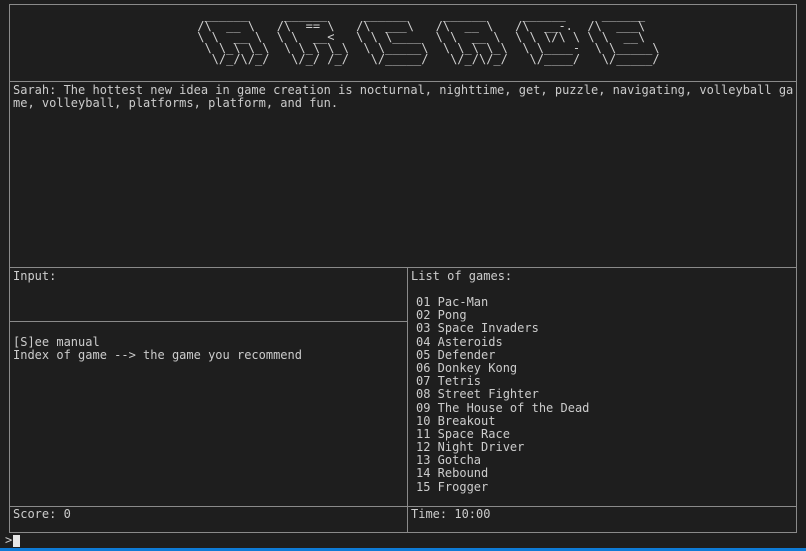 The width and height of the screenshot is (806, 551). Describe the element at coordinates (31, 90) in the screenshot. I see `dialog-speaker: Sarah` at that location.